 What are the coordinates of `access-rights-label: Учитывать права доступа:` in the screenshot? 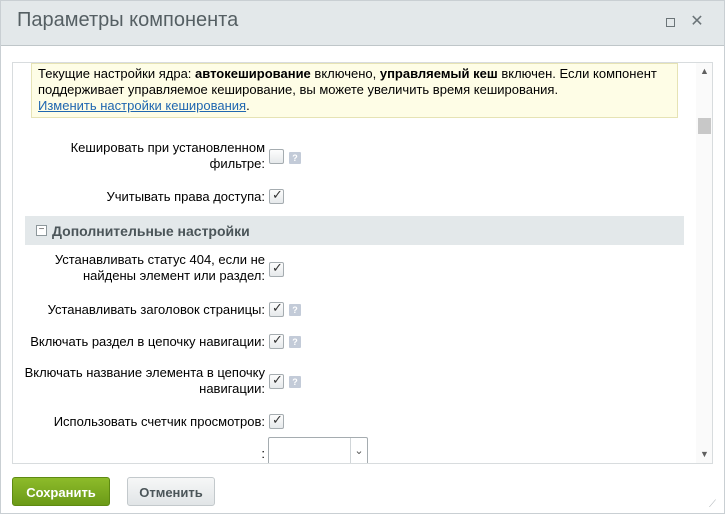 It's located at (185, 196).